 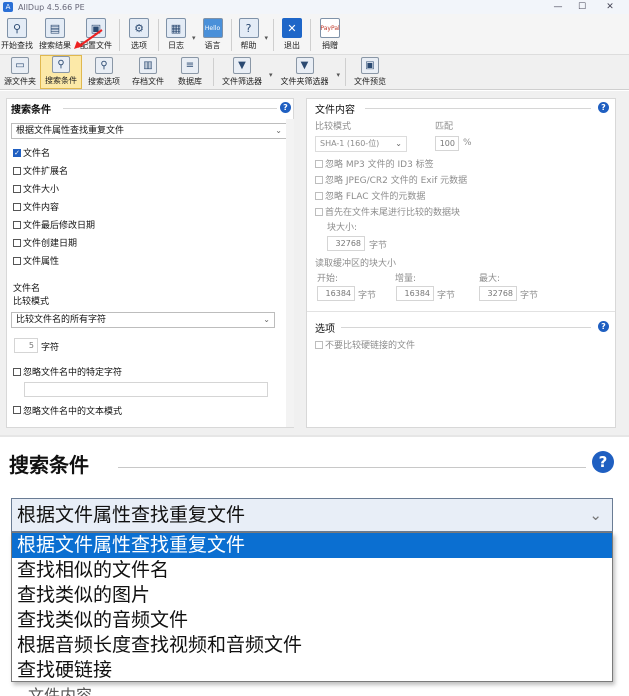 I want to click on checkbox-skip-hardlinks: 不要比较硬链接的文件, so click(x=365, y=344).